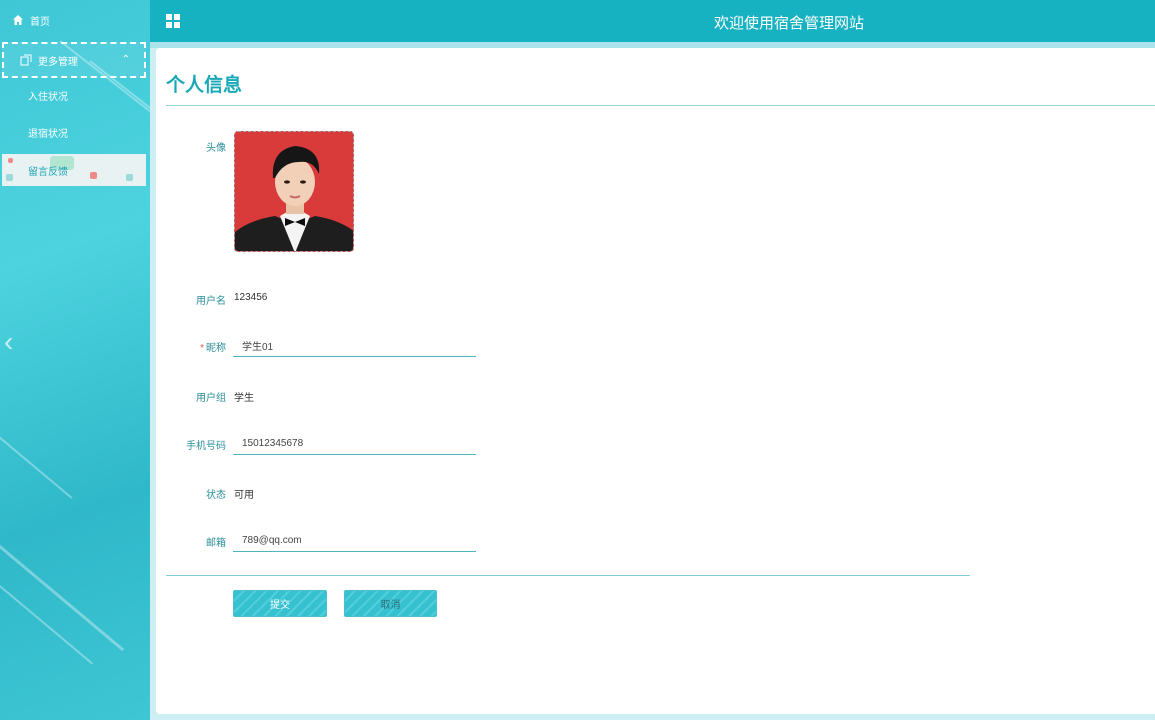 Image resolution: width=1155 pixels, height=720 pixels. I want to click on nickname-label-text: 昵称, so click(216, 348).